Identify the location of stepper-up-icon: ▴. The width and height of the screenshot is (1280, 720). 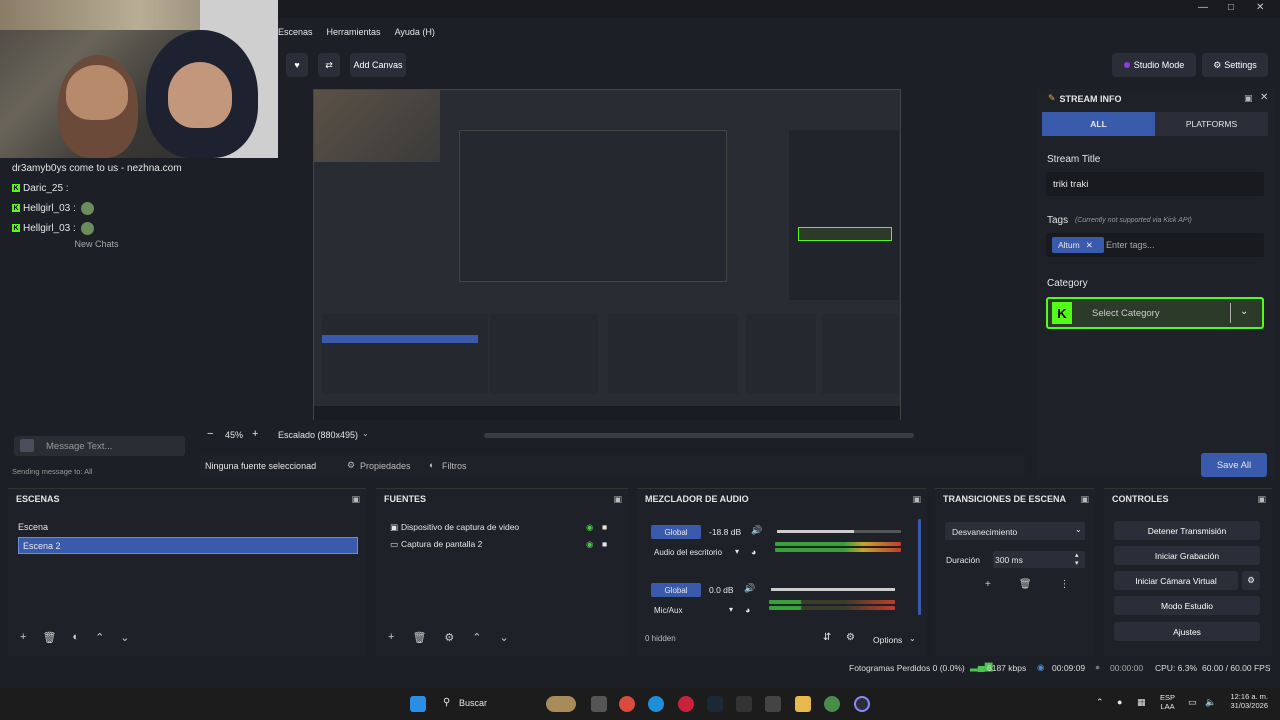
(1077, 555).